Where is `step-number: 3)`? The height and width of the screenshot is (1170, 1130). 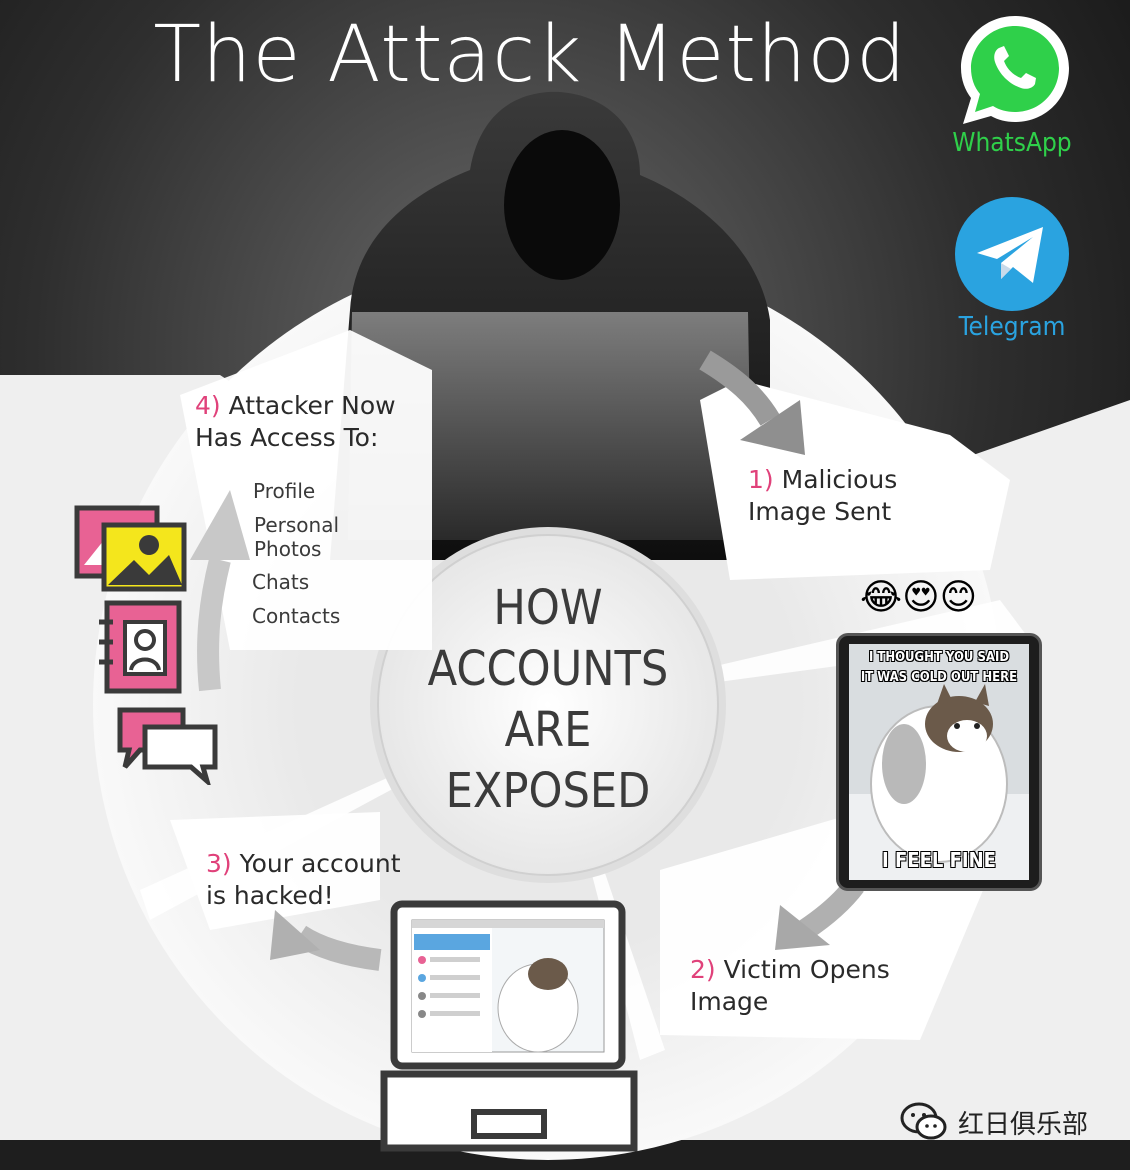 step-number: 3) is located at coordinates (219, 863).